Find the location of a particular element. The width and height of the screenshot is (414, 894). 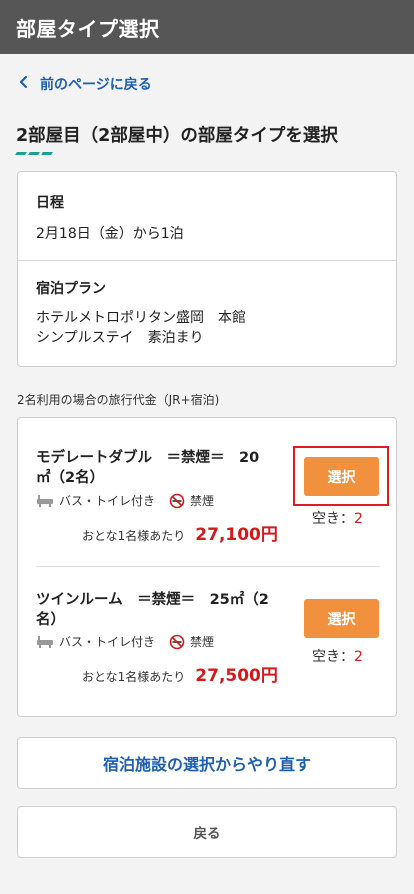

plan-section: 宿泊プラン ホテルメトロポリタン盛岡 本館 シンプルステイ 素泊まり is located at coordinates (141, 313).